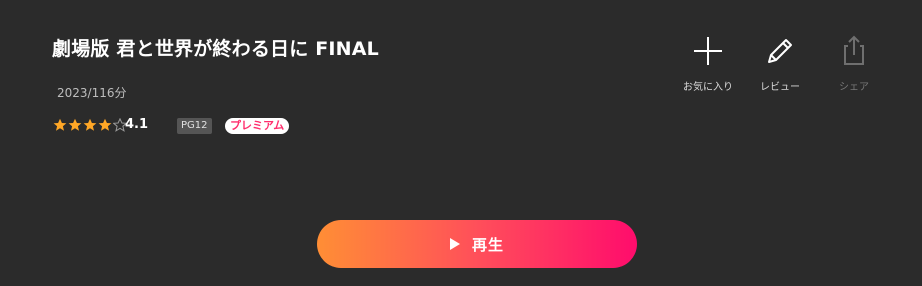 The width and height of the screenshot is (922, 286). I want to click on share-icon, so click(854, 50).